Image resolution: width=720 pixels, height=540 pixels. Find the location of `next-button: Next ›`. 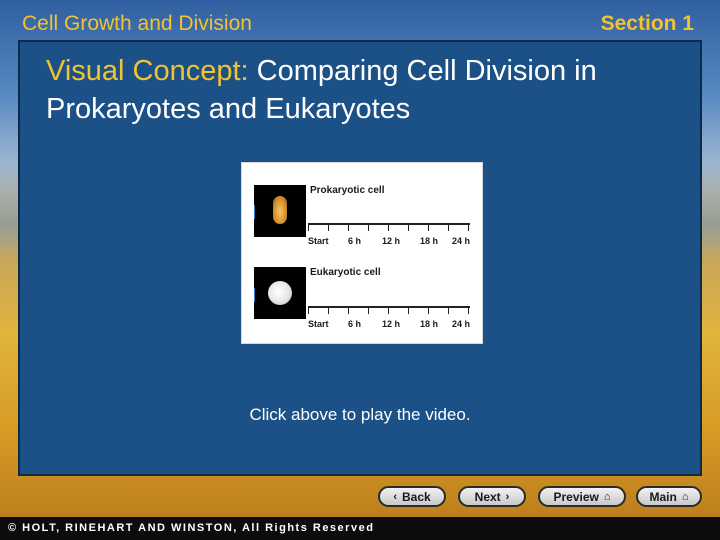

next-button: Next › is located at coordinates (492, 496).